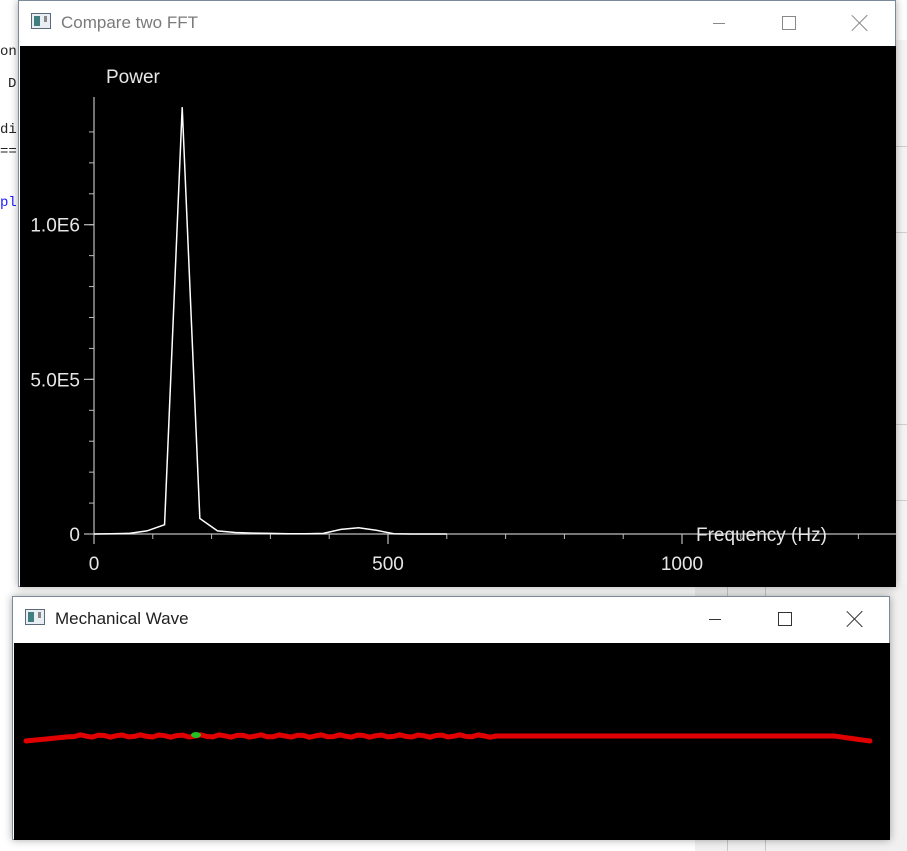 The height and width of the screenshot is (851, 907). What do you see at coordinates (74, 535) in the screenshot?
I see `y-tick-label: 0` at bounding box center [74, 535].